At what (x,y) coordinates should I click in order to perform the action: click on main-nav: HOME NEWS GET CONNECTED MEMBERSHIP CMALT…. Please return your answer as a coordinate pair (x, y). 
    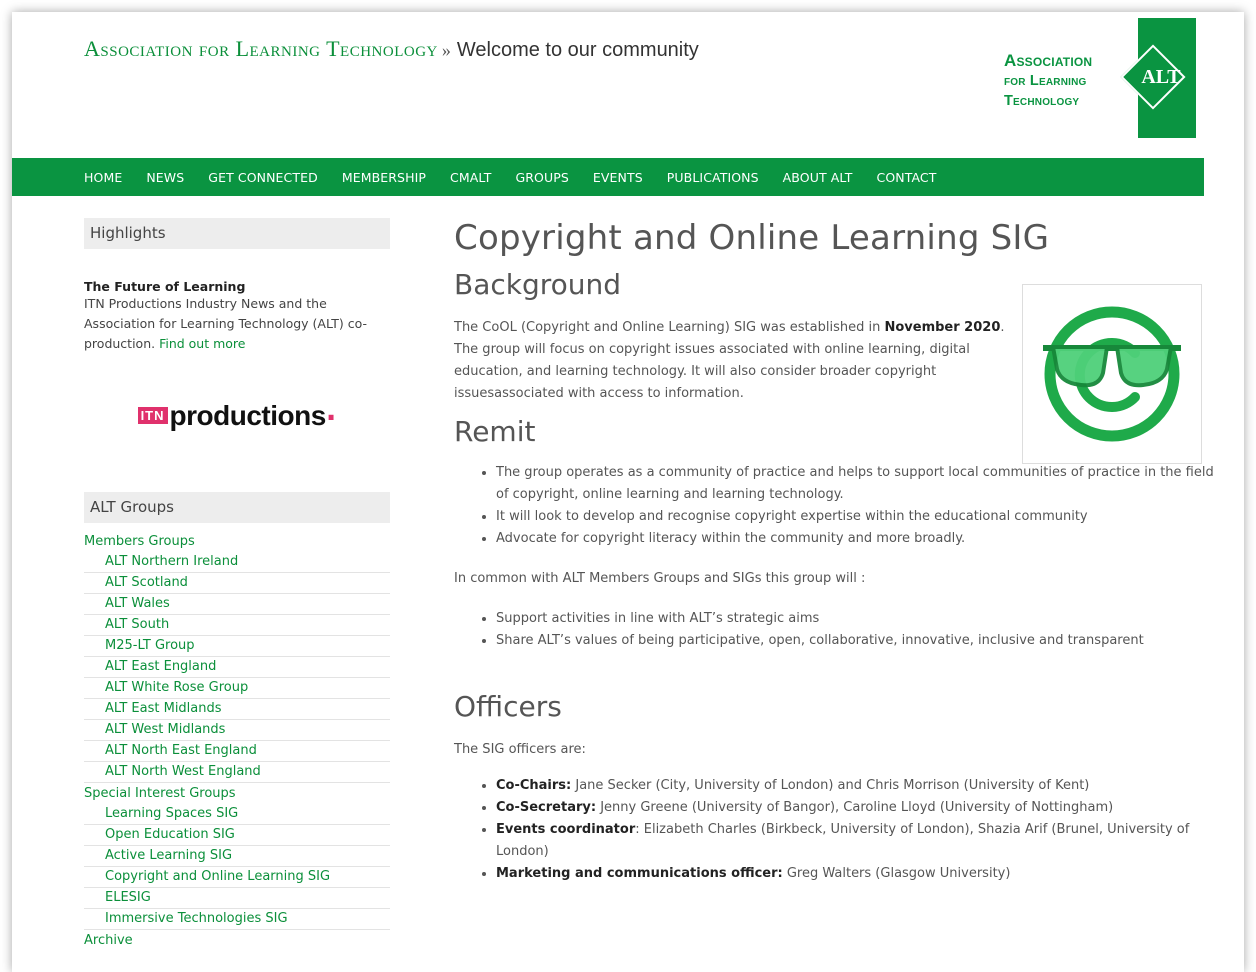
    Looking at the image, I should click on (608, 177).